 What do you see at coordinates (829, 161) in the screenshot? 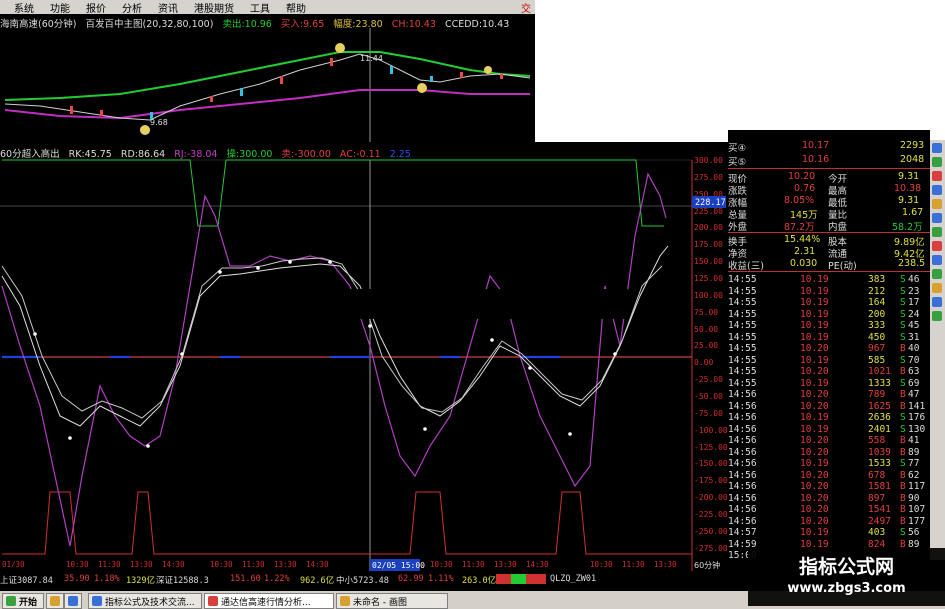
I see `quote-row: 买⑤ 10.16 2048` at bounding box center [829, 161].